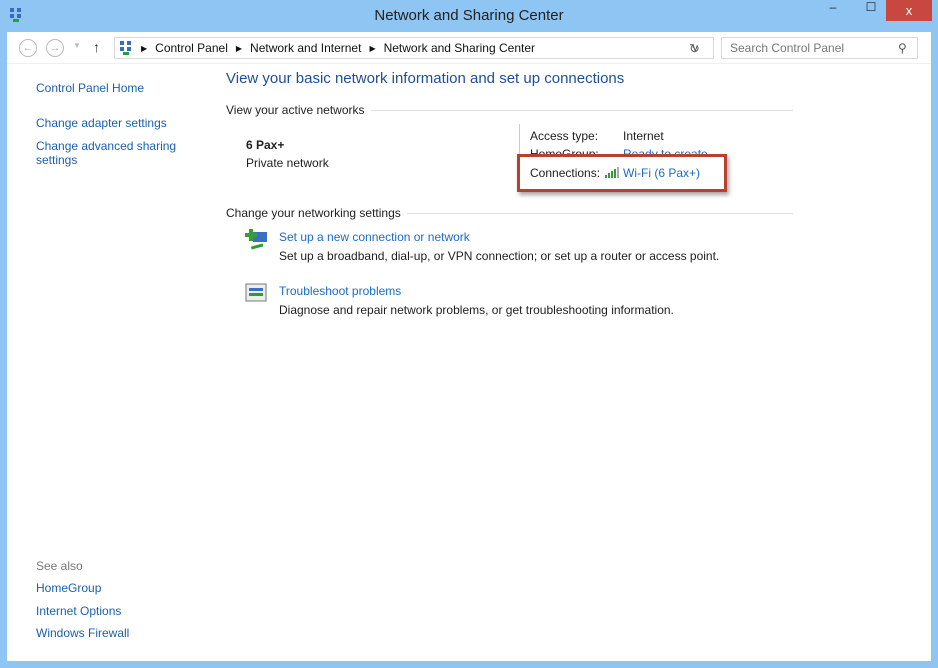 This screenshot has height=668, width=938. Describe the element at coordinates (819, 48) in the screenshot. I see `search-input: Search Control Panel` at that location.